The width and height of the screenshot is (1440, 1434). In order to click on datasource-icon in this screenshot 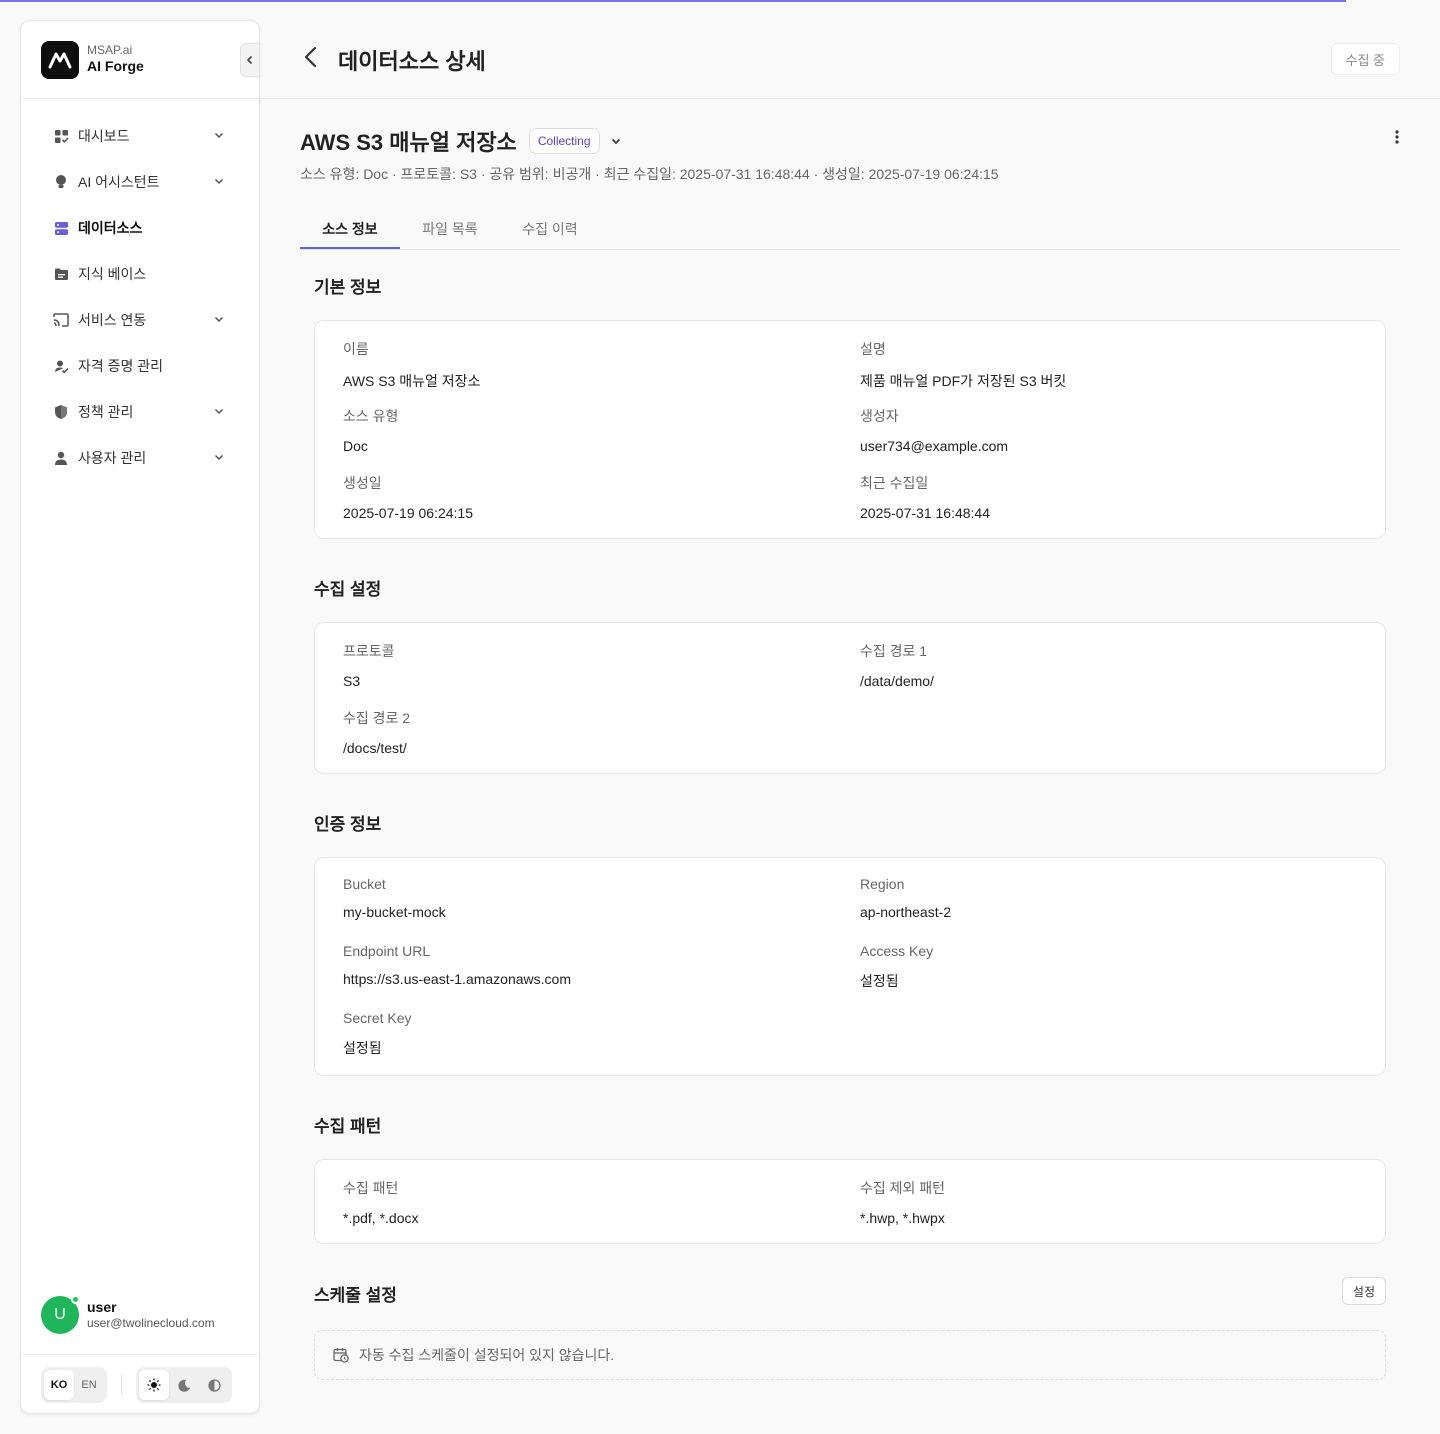, I will do `click(61, 228)`.